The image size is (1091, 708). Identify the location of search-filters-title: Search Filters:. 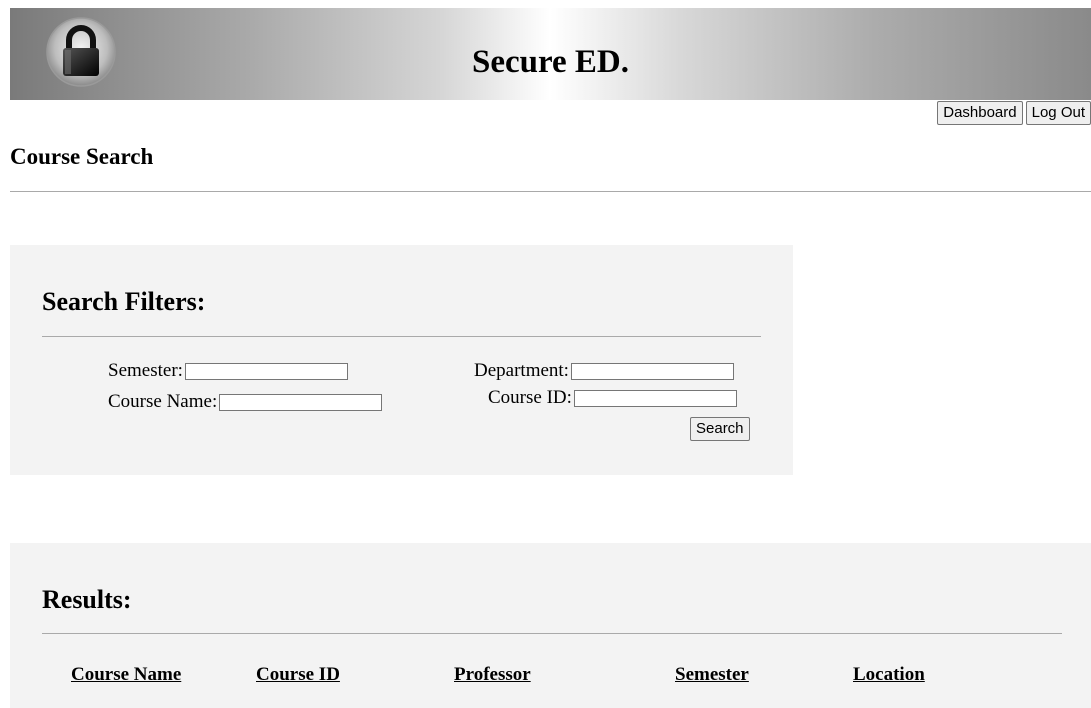
(124, 301).